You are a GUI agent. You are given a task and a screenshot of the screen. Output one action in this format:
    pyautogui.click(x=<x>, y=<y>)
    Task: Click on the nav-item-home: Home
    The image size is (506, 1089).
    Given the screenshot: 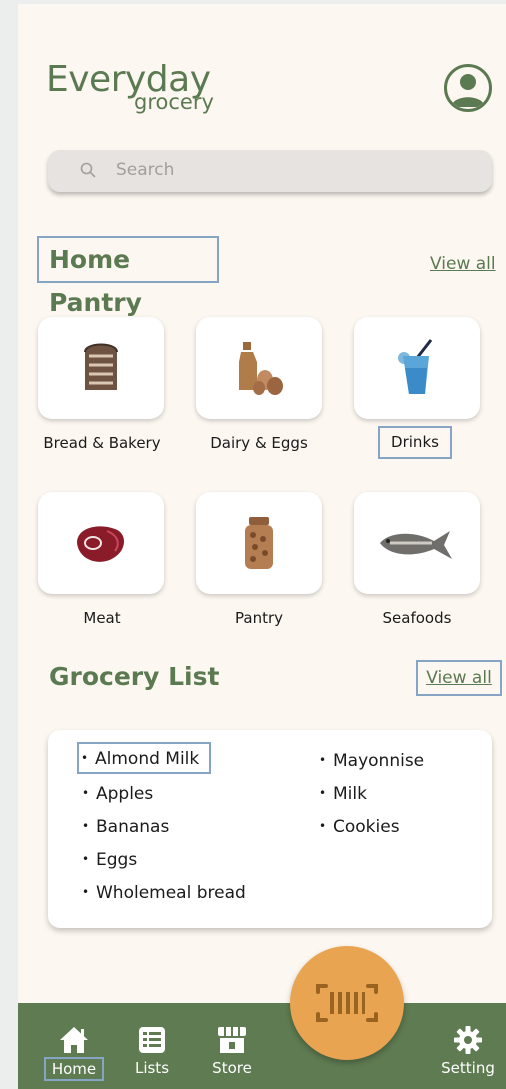 What is the action you would take?
    pyautogui.click(x=74, y=1053)
    